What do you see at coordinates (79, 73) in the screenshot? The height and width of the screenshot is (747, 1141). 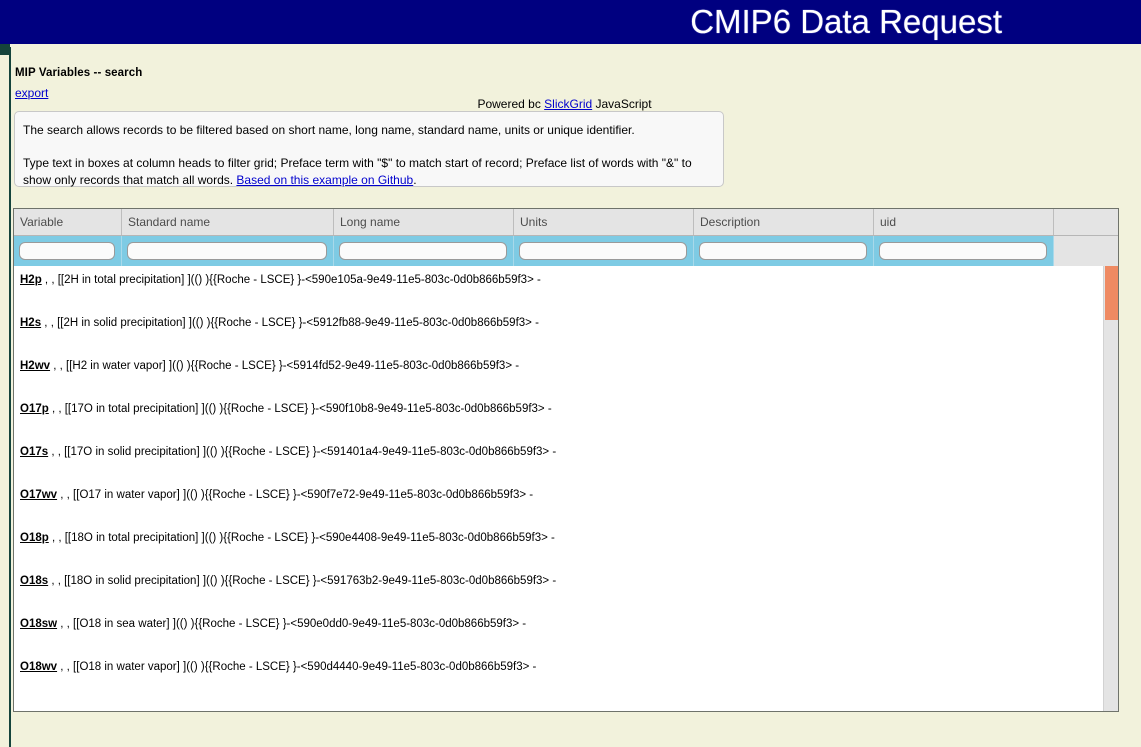 I see `grid-caption: MIP Variables -- search` at bounding box center [79, 73].